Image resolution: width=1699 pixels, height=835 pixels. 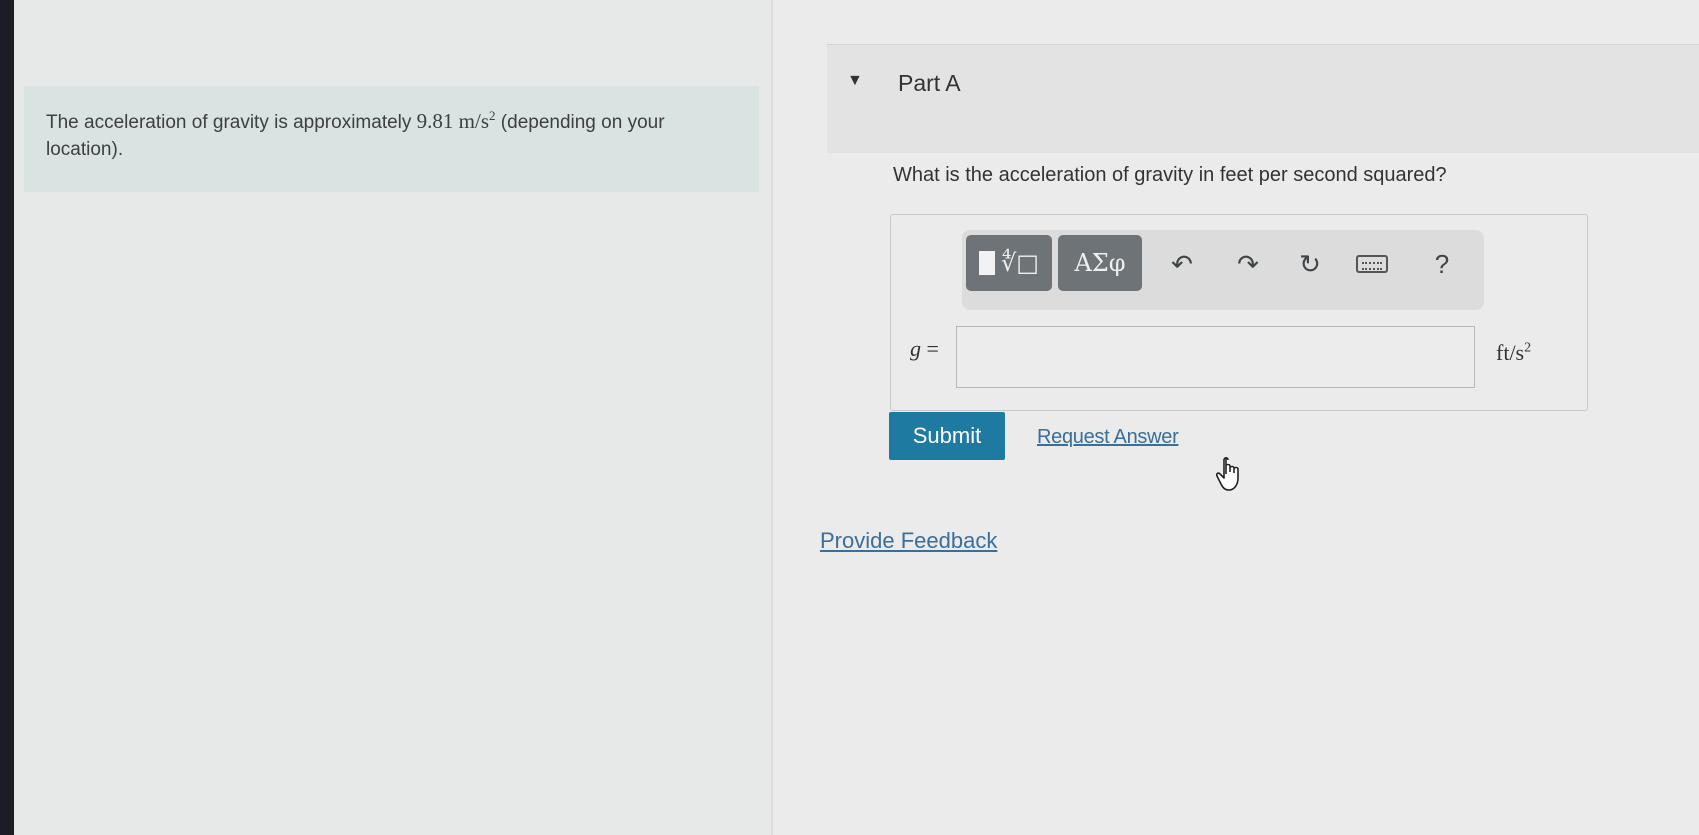 I want to click on part-a-header, so click(x=1263, y=98).